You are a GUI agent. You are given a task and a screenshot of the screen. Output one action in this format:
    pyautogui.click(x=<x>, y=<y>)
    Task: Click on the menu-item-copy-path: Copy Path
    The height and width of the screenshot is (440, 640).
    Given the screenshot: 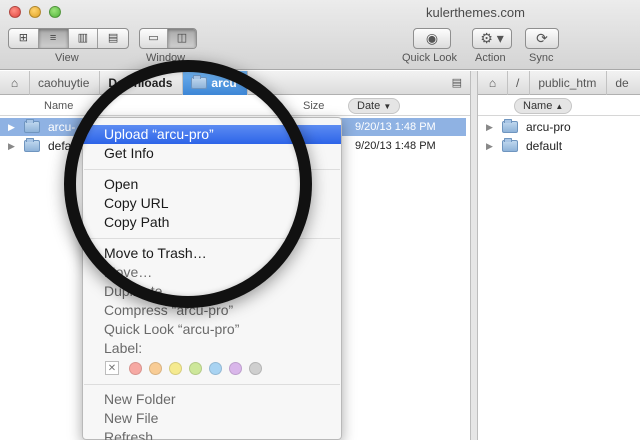 What is the action you would take?
    pyautogui.click(x=212, y=222)
    